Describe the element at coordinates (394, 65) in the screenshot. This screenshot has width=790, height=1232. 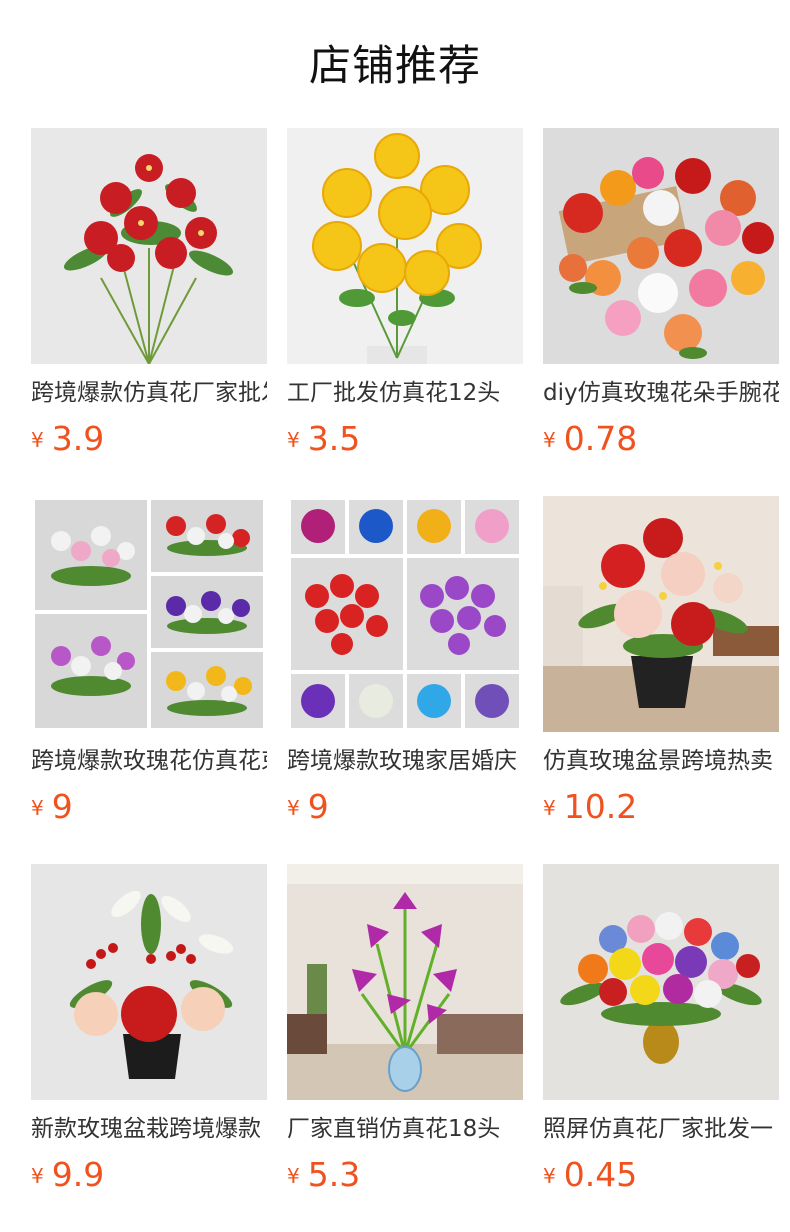
I see `page-title: 店铺推荐` at that location.